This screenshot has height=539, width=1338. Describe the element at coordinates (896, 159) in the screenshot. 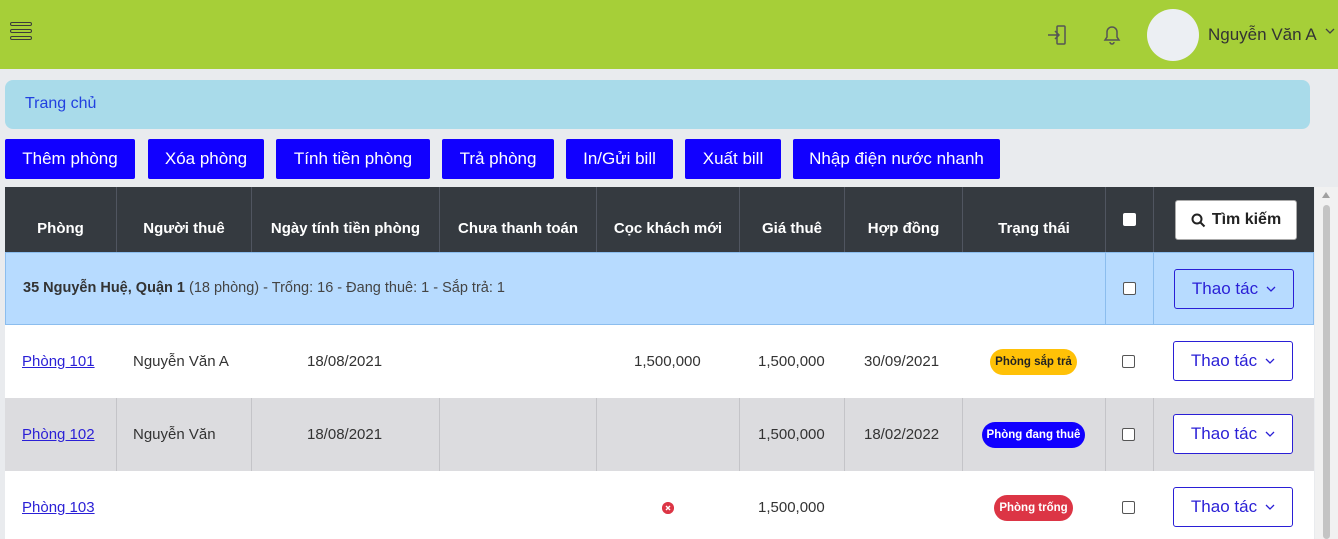

I see `quick-utility-input-button: Nhập điện nước nhanh` at that location.